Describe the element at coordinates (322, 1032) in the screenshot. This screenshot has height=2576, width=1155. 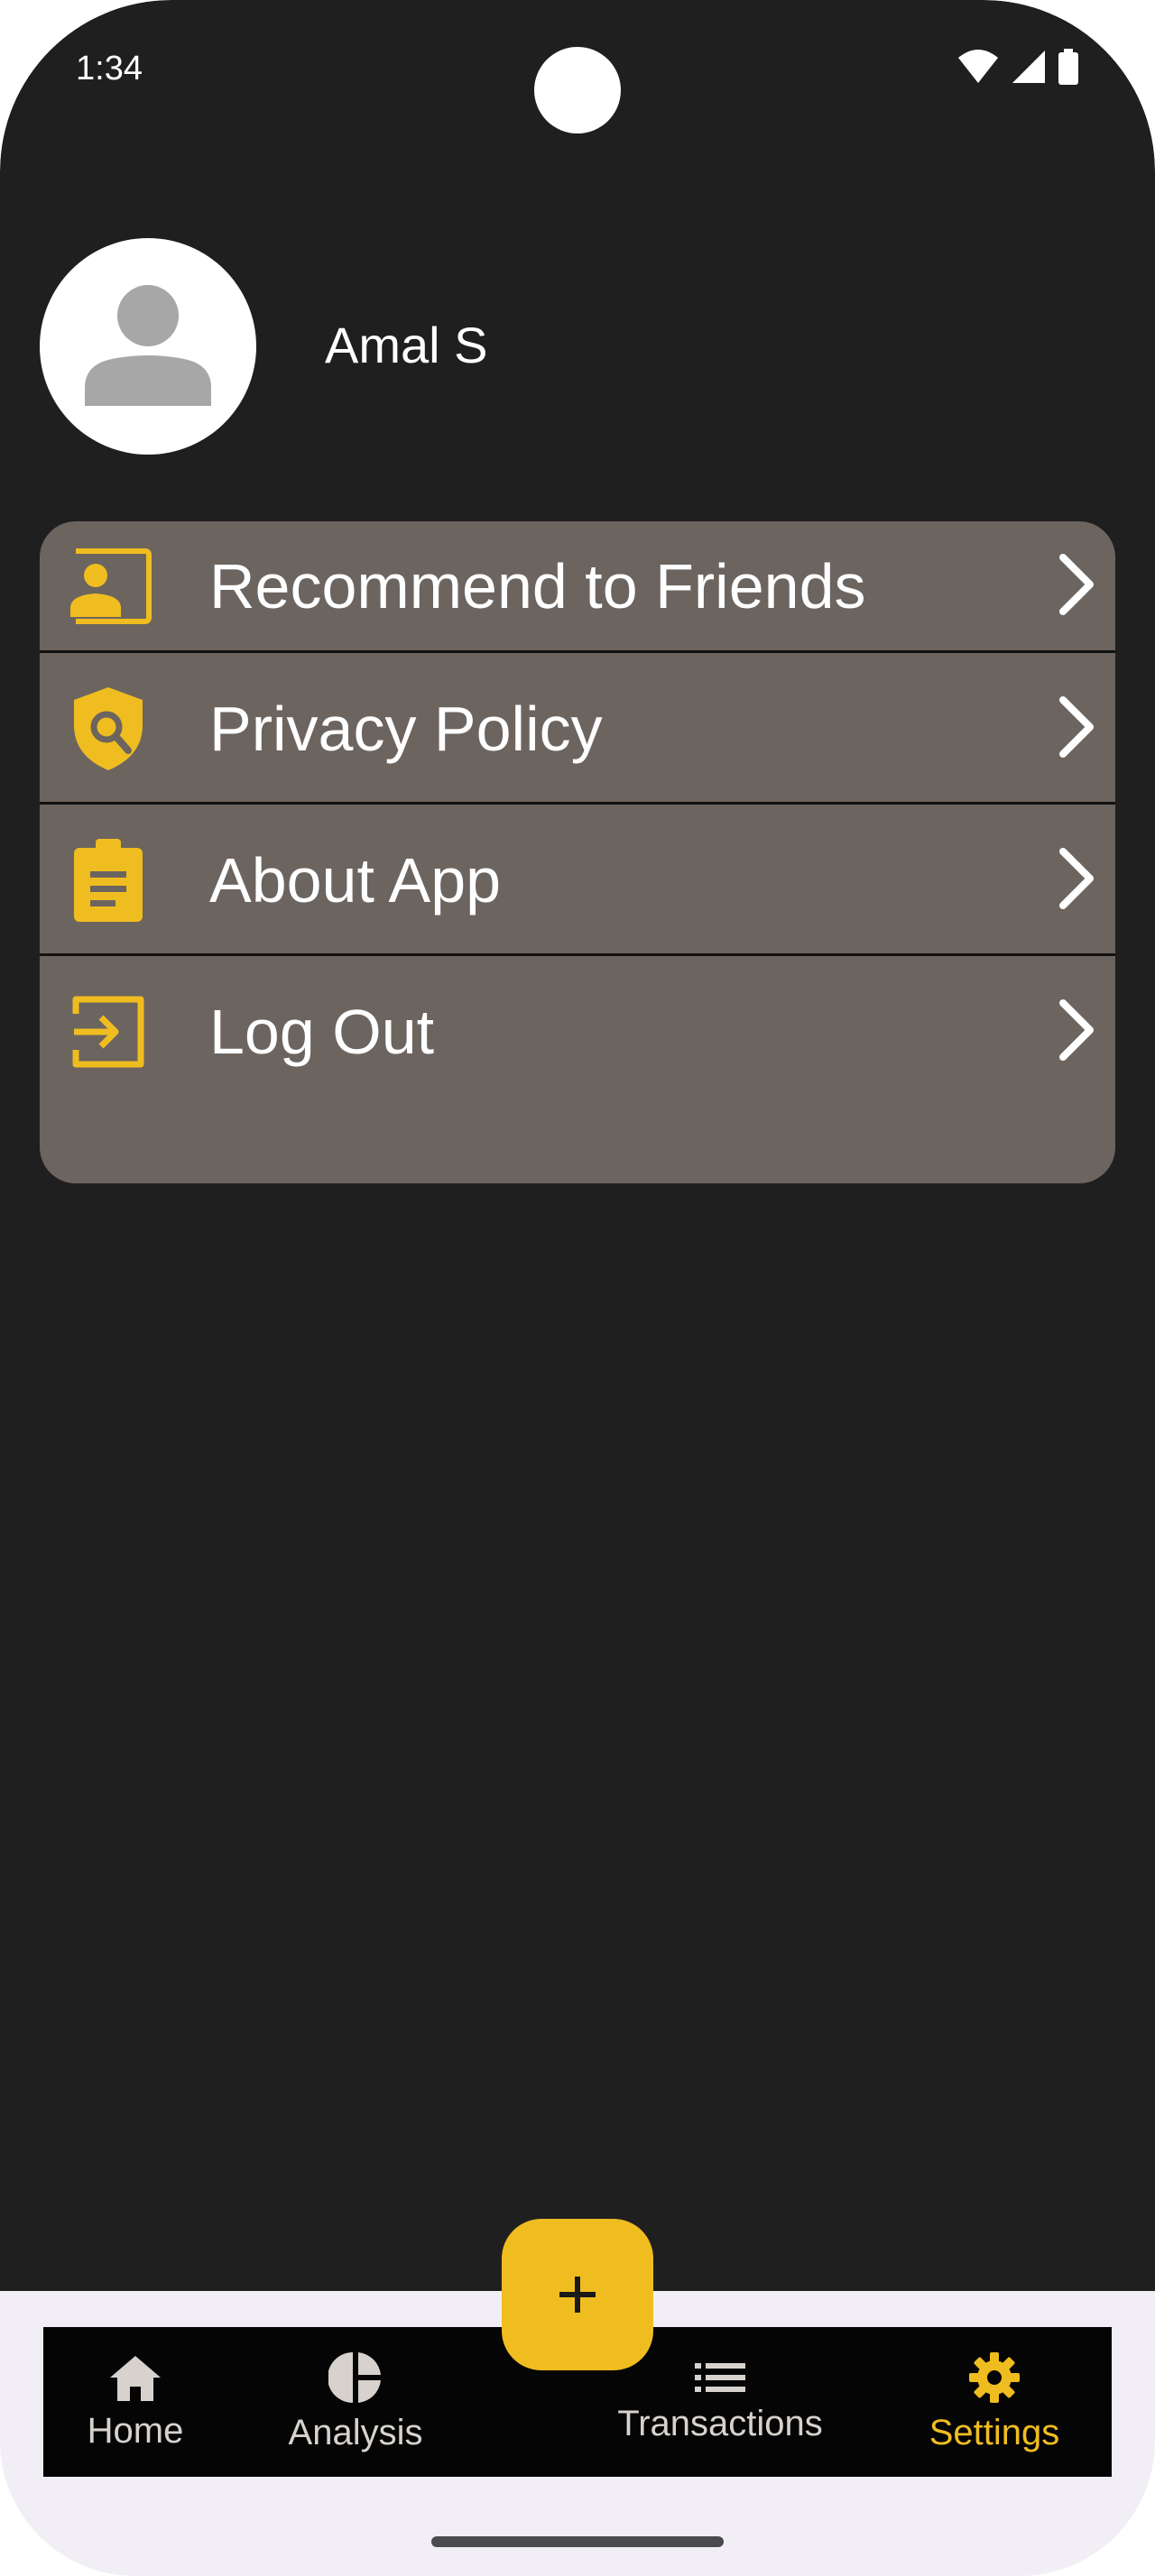
I see `menu-item-label: Log Out` at that location.